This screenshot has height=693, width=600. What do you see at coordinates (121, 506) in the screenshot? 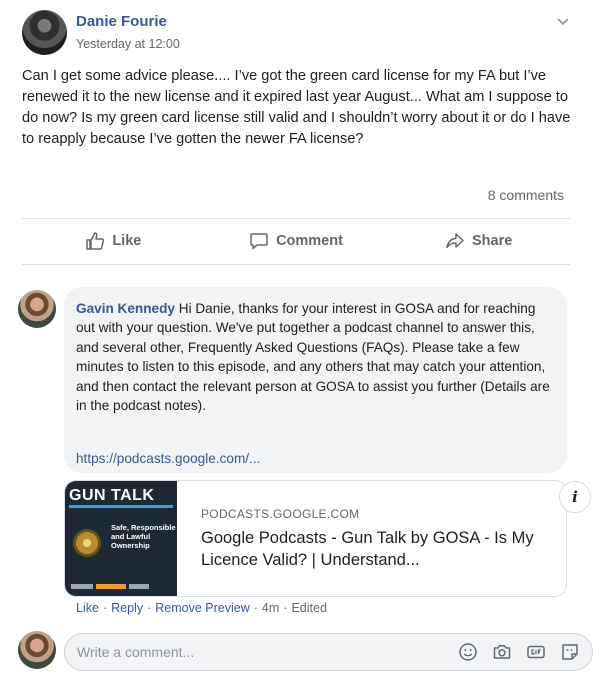
I see `thumbnail-accent-bar` at bounding box center [121, 506].